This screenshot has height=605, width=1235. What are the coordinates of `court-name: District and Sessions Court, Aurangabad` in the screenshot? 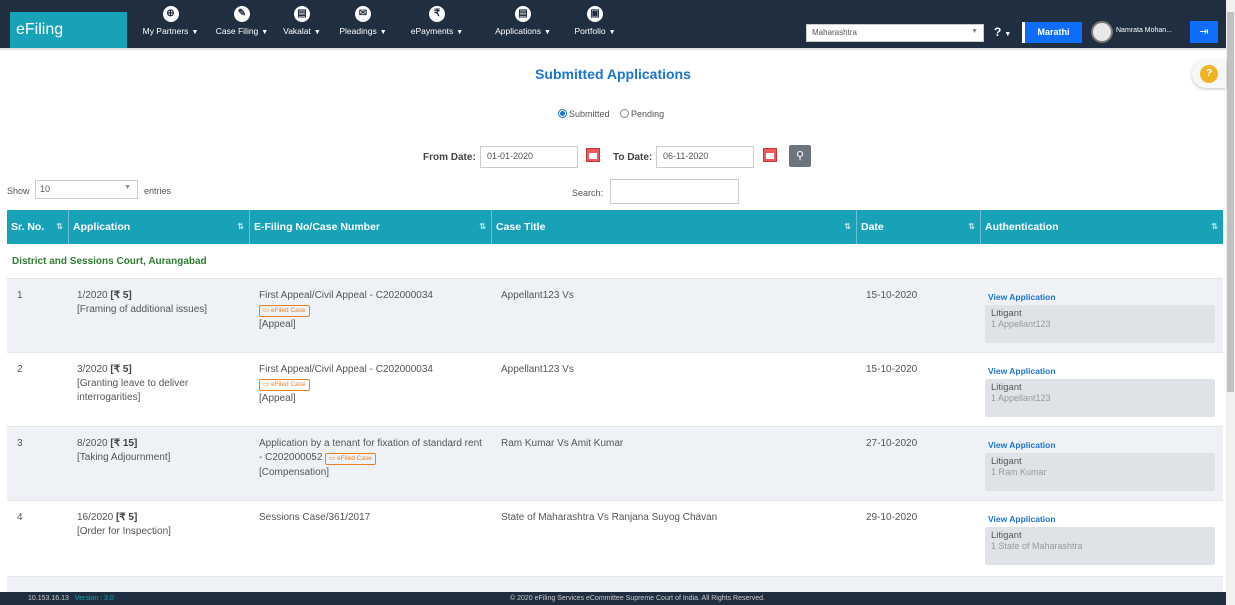 It's located at (109, 261).